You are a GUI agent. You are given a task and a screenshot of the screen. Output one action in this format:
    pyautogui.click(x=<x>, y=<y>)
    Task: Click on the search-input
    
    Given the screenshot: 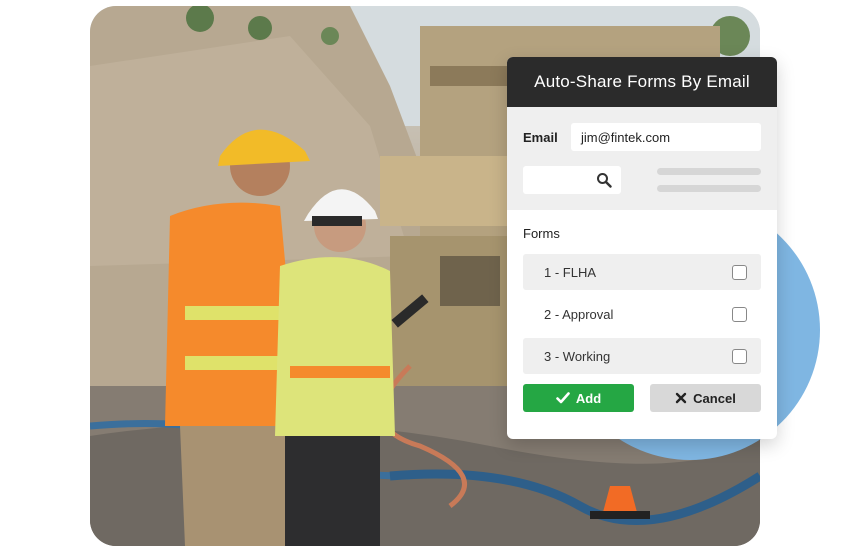 What is the action you would take?
    pyautogui.click(x=572, y=180)
    